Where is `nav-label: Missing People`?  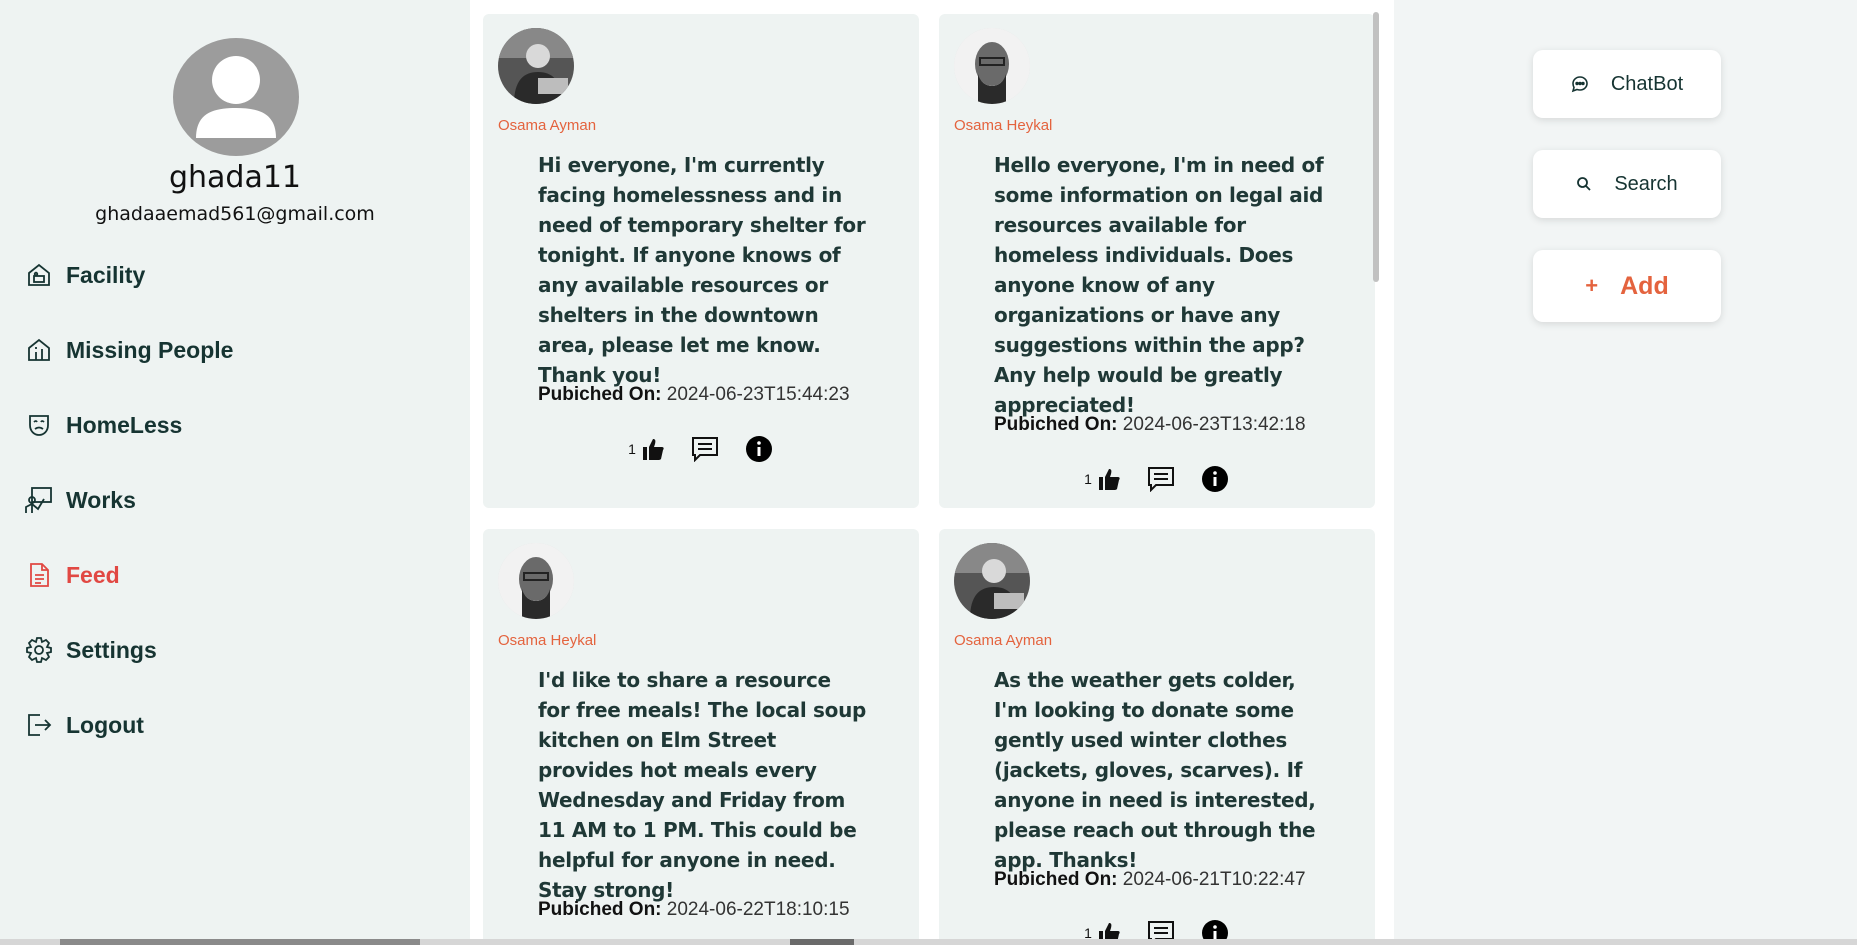
nav-label: Missing People is located at coordinates (150, 349).